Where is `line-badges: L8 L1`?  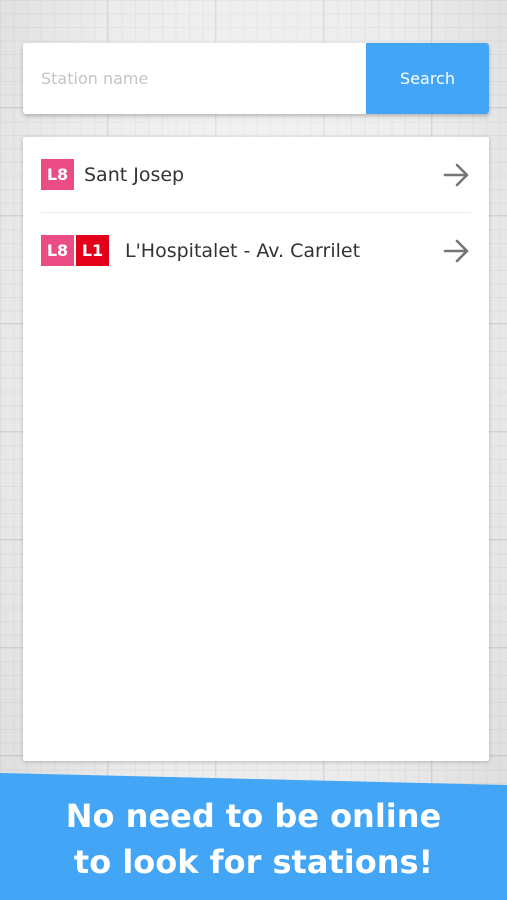
line-badges: L8 L1 is located at coordinates (75, 250).